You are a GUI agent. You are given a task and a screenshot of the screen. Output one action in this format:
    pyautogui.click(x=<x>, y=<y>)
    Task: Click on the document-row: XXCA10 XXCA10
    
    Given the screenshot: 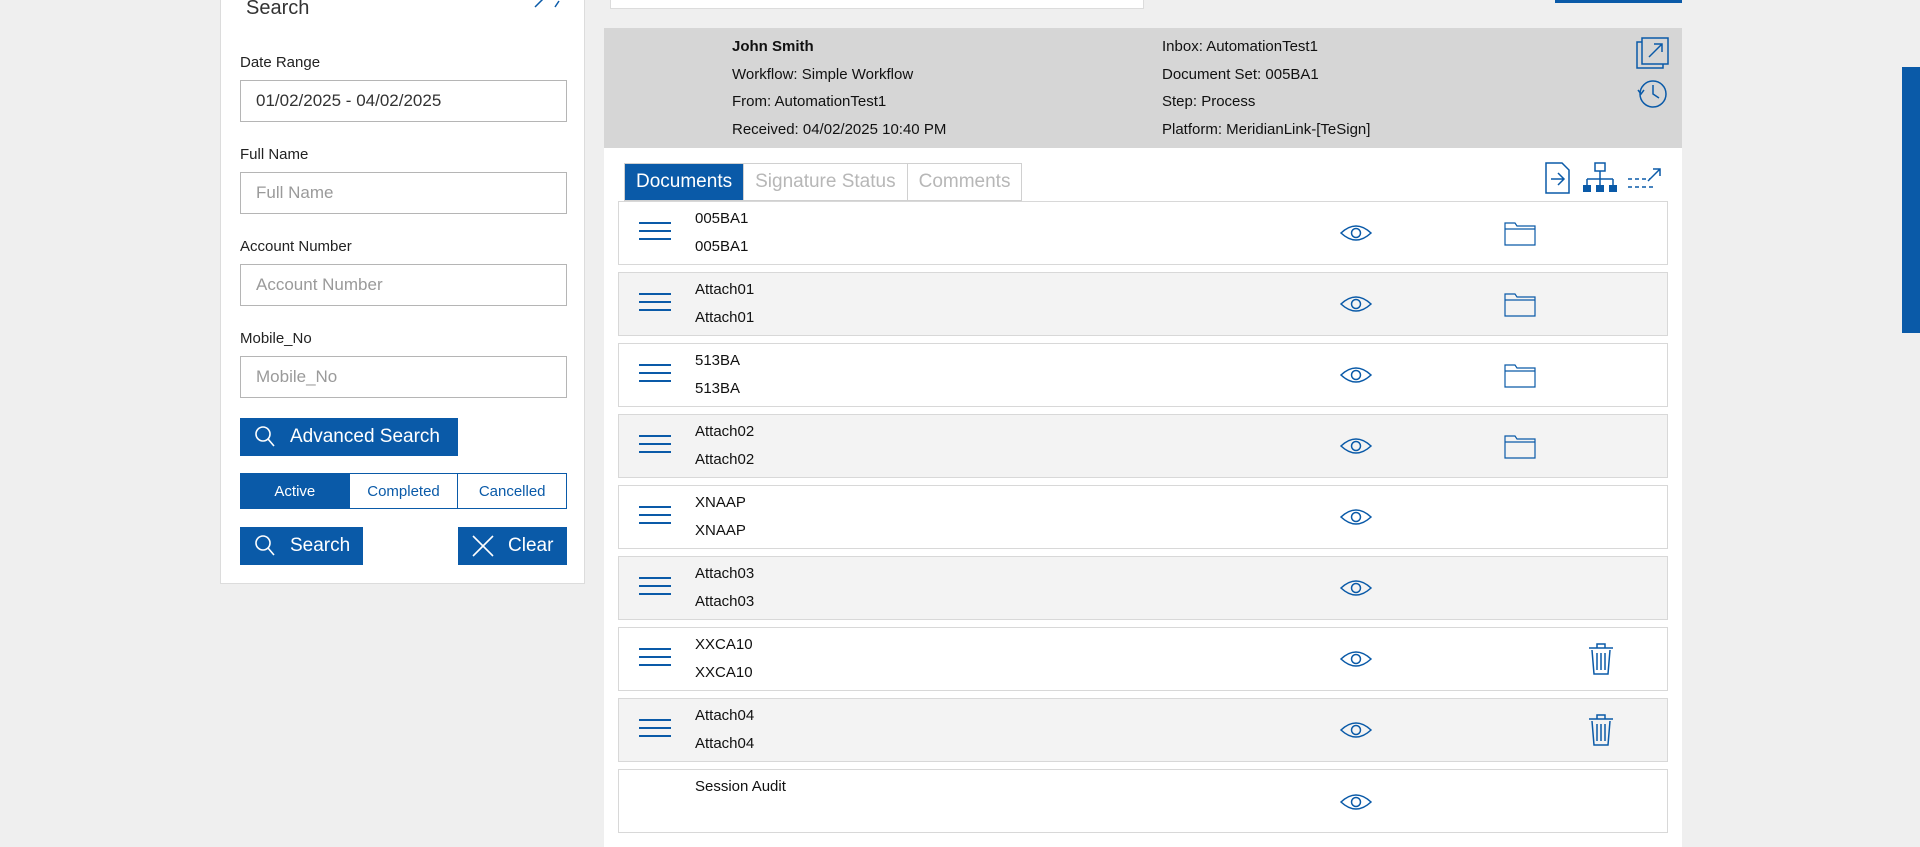 What is the action you would take?
    pyautogui.click(x=1143, y=659)
    